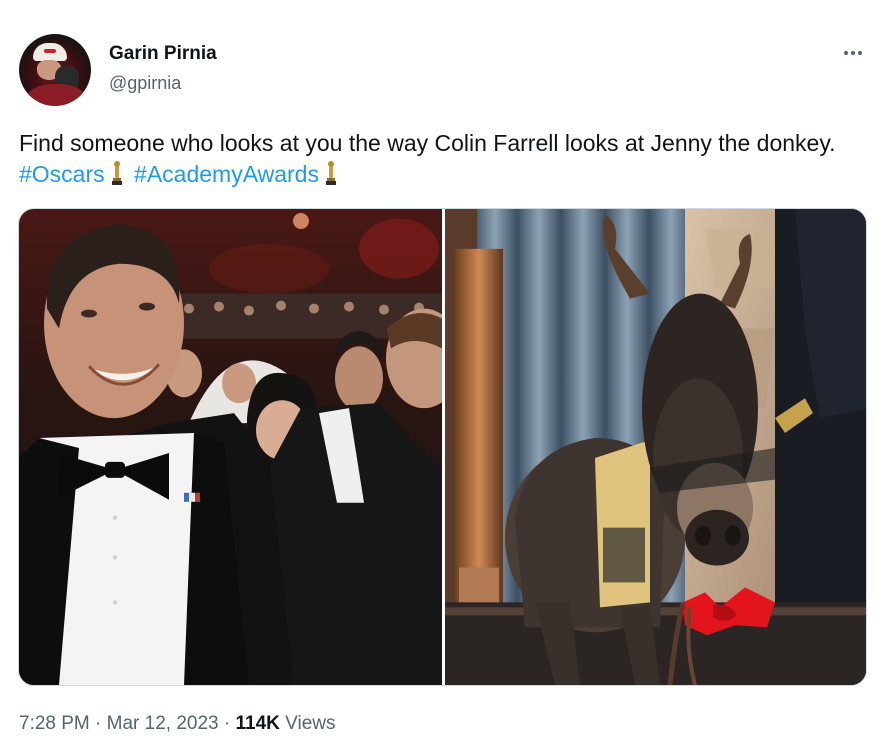  Describe the element at coordinates (163, 54) in the screenshot. I see `author-name: Garin Pirnia` at that location.